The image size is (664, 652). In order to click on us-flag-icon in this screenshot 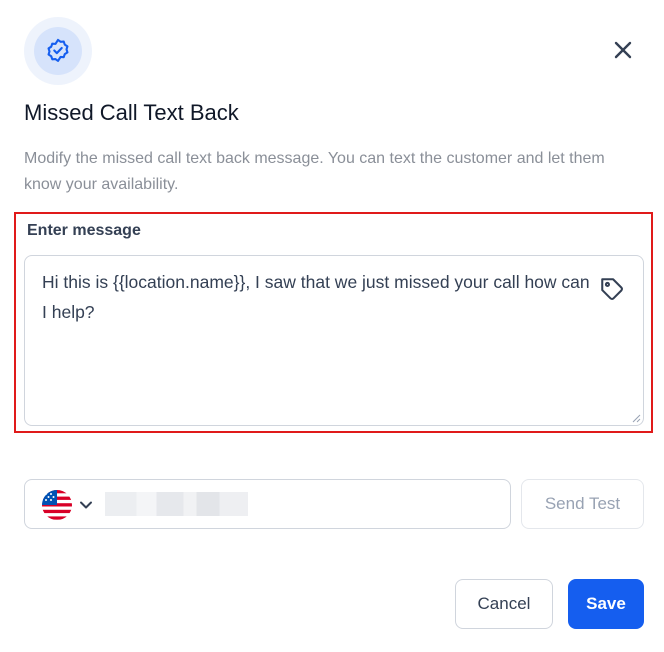, I will do `click(57, 505)`.